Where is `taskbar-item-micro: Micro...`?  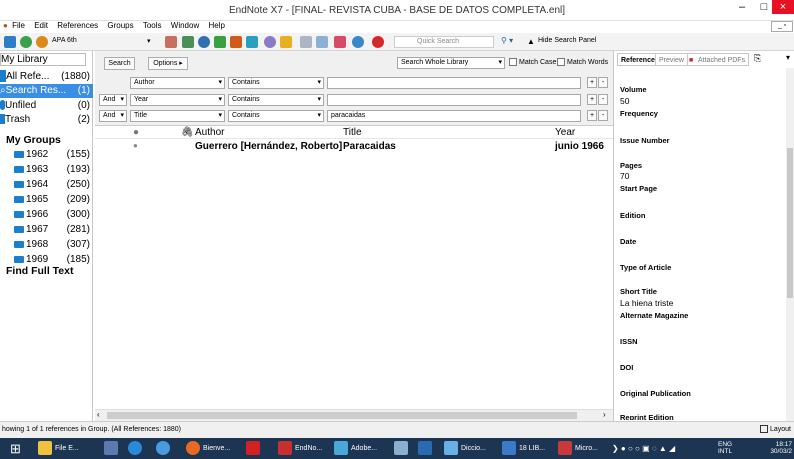 taskbar-item-micro: Micro... is located at coordinates (578, 448).